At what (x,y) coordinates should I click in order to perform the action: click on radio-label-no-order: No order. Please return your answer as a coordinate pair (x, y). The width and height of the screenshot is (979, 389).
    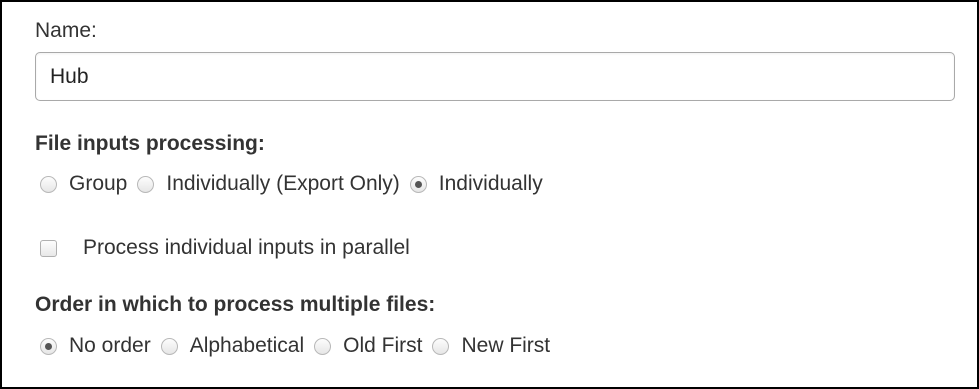
    Looking at the image, I should click on (110, 345).